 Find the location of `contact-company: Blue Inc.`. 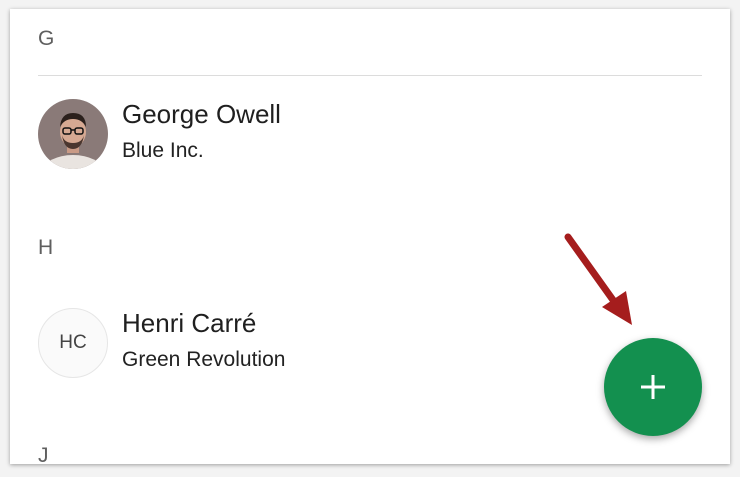

contact-company: Blue Inc. is located at coordinates (163, 150).